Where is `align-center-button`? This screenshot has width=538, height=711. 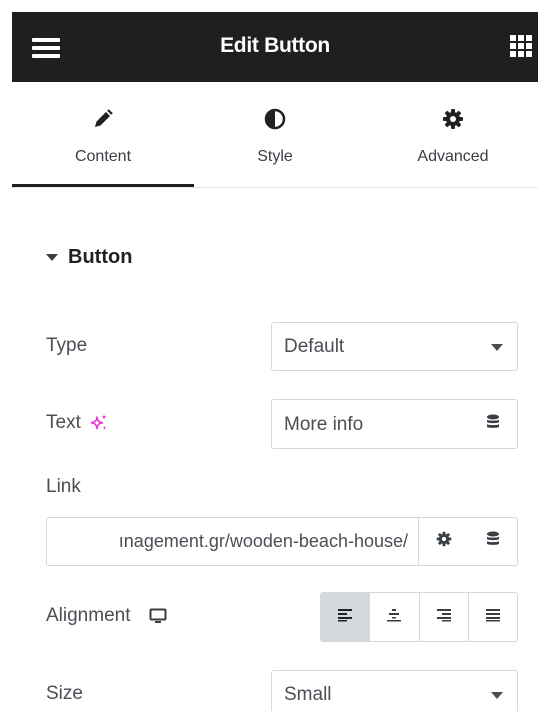 align-center-button is located at coordinates (395, 617).